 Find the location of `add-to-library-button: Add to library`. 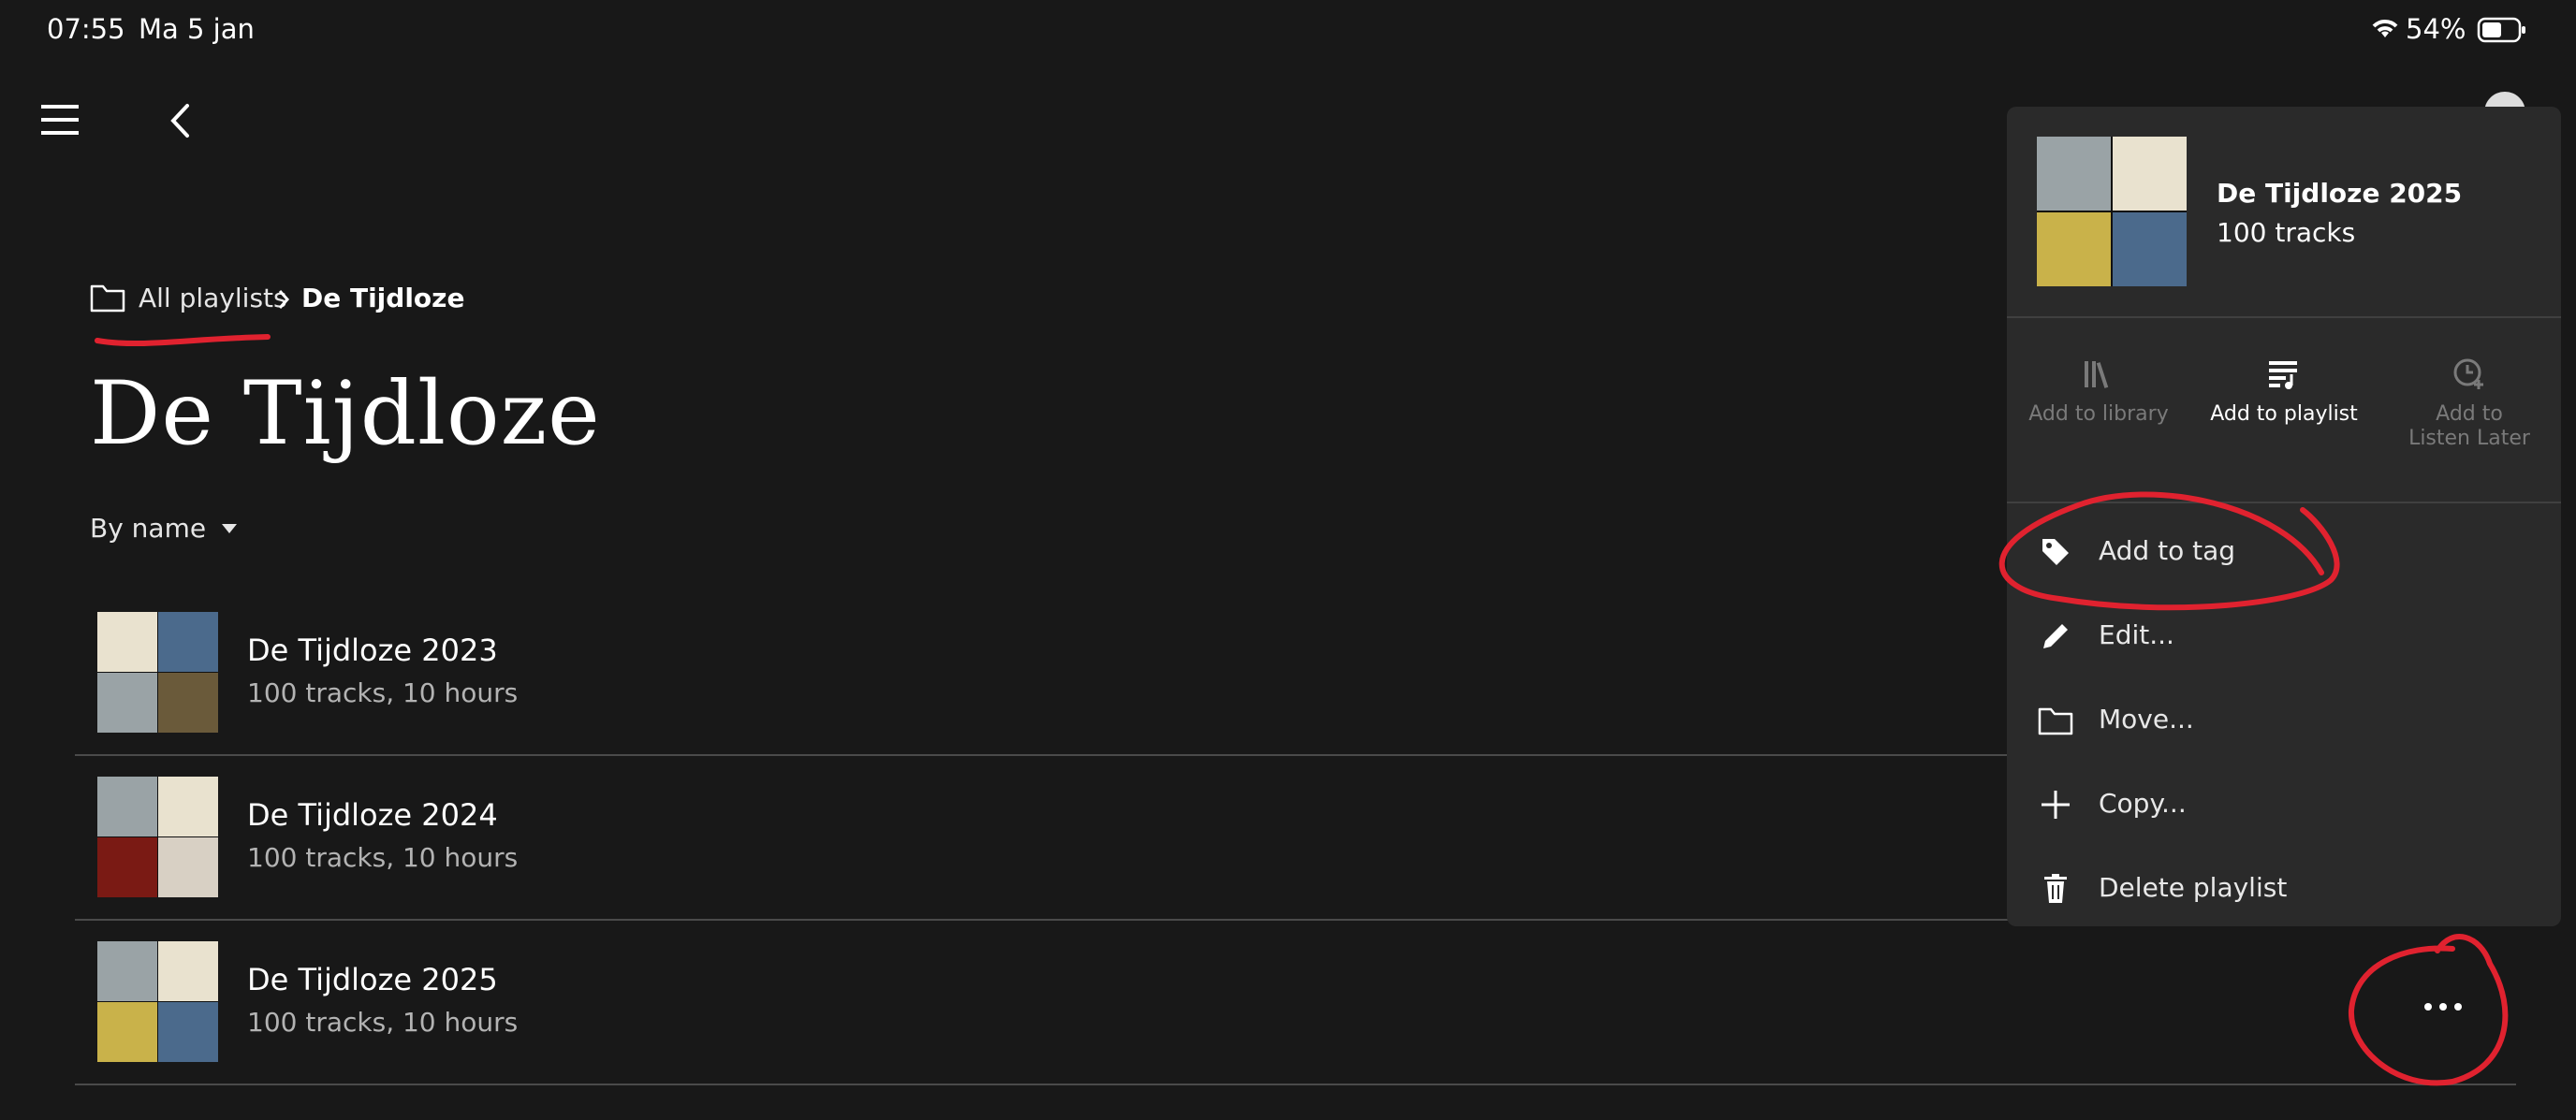

add-to-library-button: Add to library is located at coordinates (2098, 391).